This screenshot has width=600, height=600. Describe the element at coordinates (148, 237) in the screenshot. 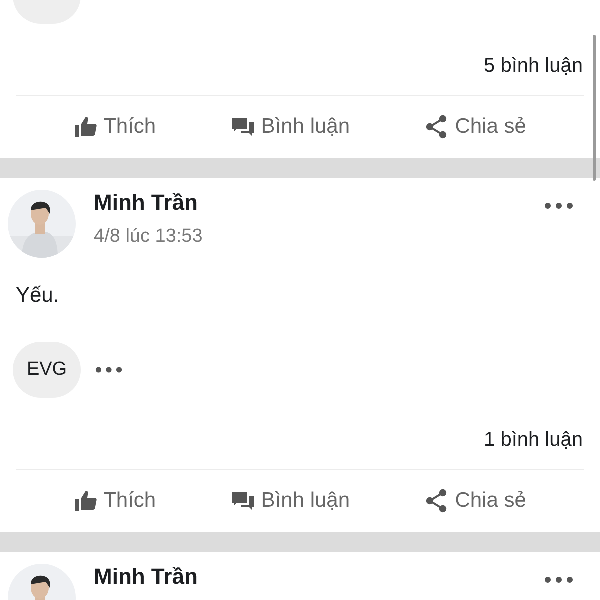

I see `post-time: 4/8 lúc 13:53` at that location.